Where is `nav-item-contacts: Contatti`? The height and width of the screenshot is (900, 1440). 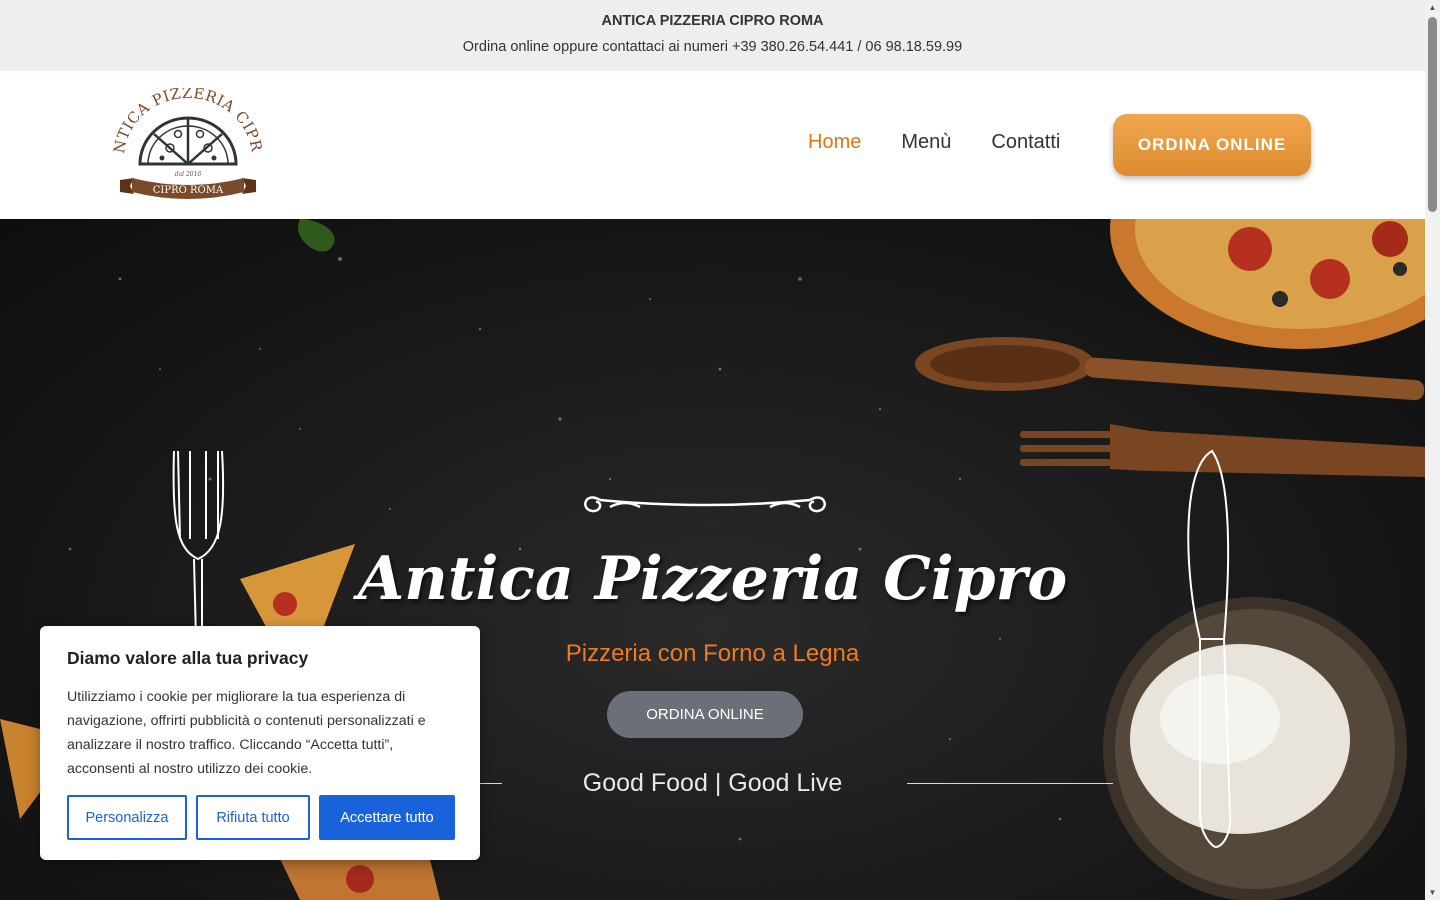
nav-item-contacts: Contatti is located at coordinates (1025, 142).